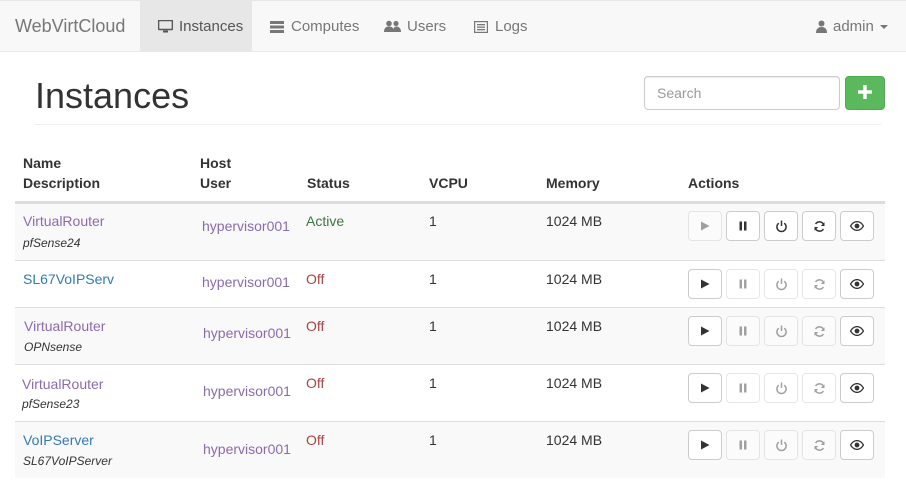 This screenshot has width=906, height=489. I want to click on nav-item-logs: Logs, so click(500, 26).